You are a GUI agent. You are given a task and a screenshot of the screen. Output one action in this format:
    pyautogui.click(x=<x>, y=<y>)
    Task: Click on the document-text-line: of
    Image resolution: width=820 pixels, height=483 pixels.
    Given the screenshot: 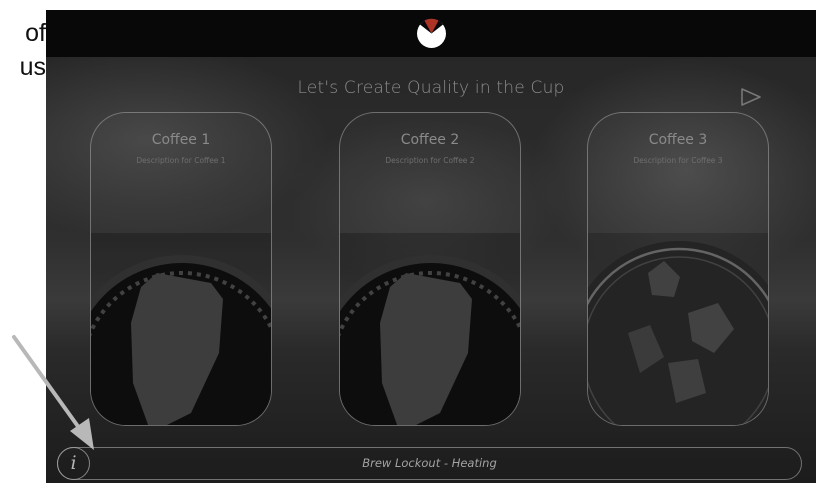 What is the action you would take?
    pyautogui.click(x=35, y=33)
    